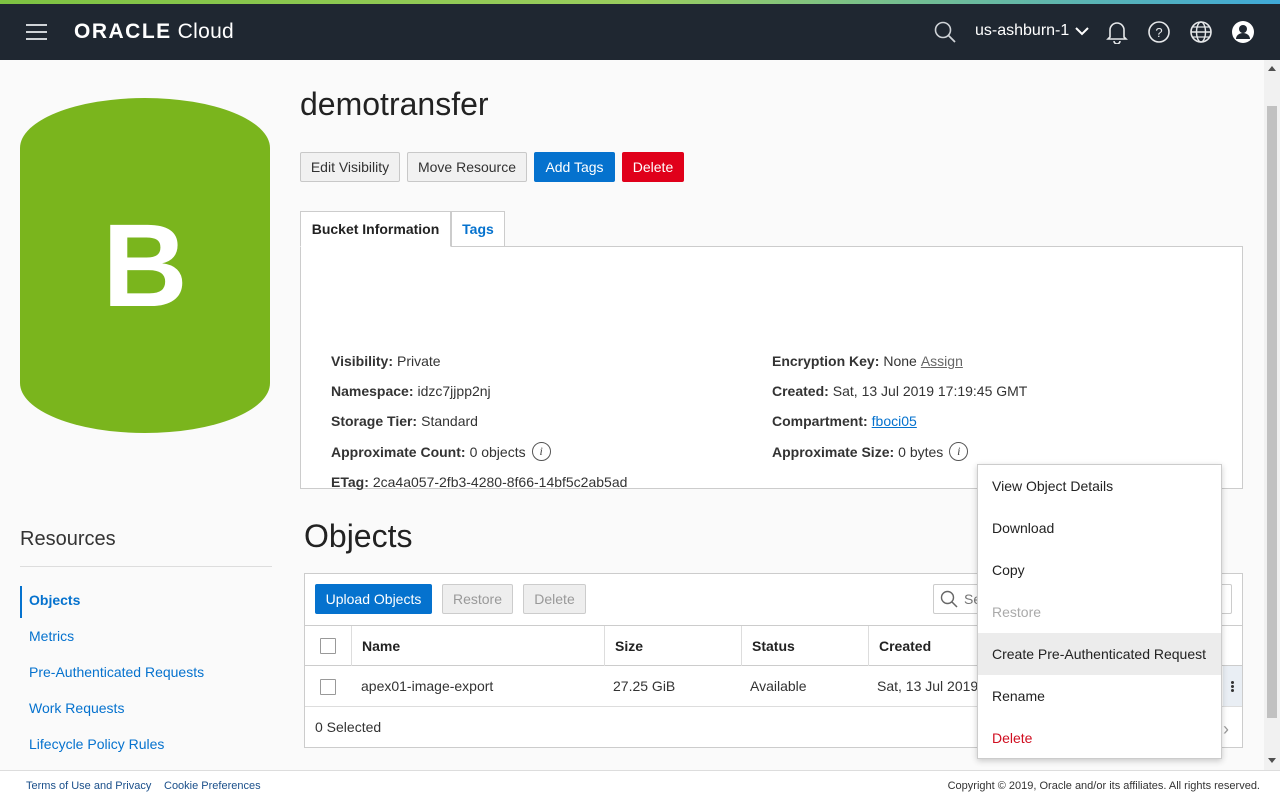 This screenshot has width=1280, height=800. I want to click on page-title: demotransfer, so click(394, 104).